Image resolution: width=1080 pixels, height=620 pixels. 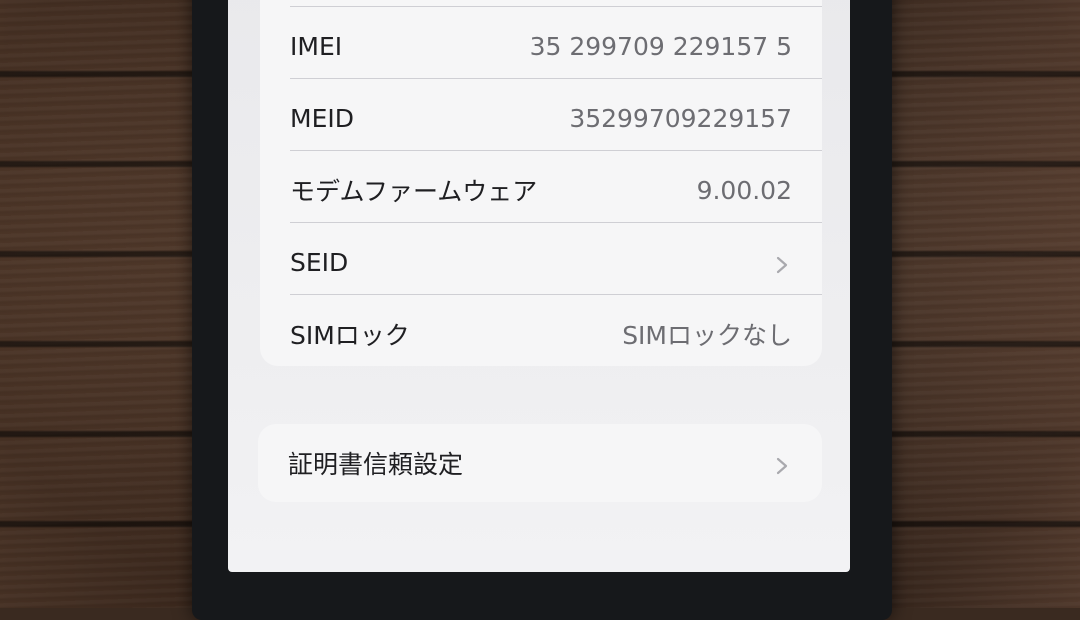 What do you see at coordinates (541, 334) in the screenshot?
I see `sim-lock-row: SIMロック SIMロックなし` at bounding box center [541, 334].